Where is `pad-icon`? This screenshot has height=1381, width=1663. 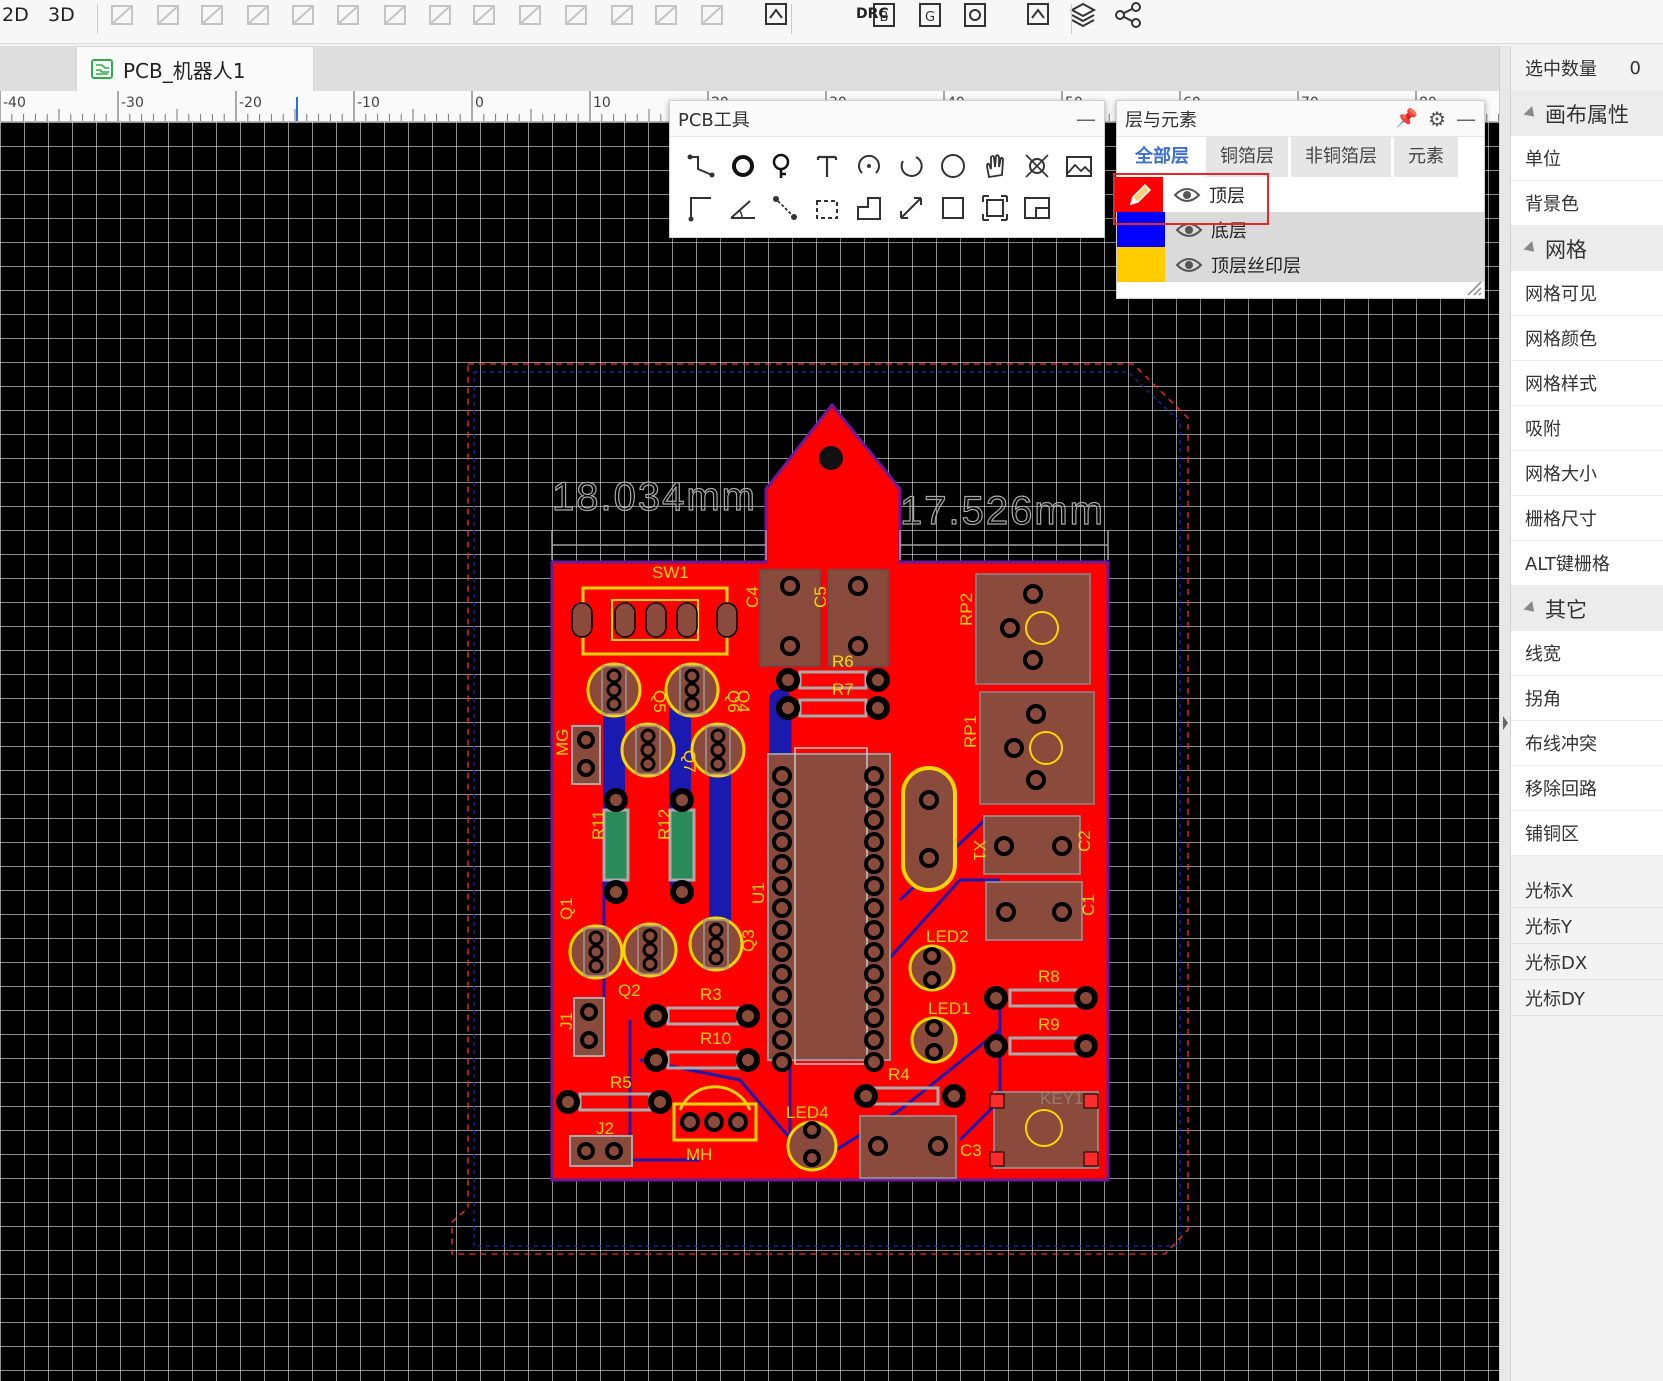
pad-icon is located at coordinates (785, 166).